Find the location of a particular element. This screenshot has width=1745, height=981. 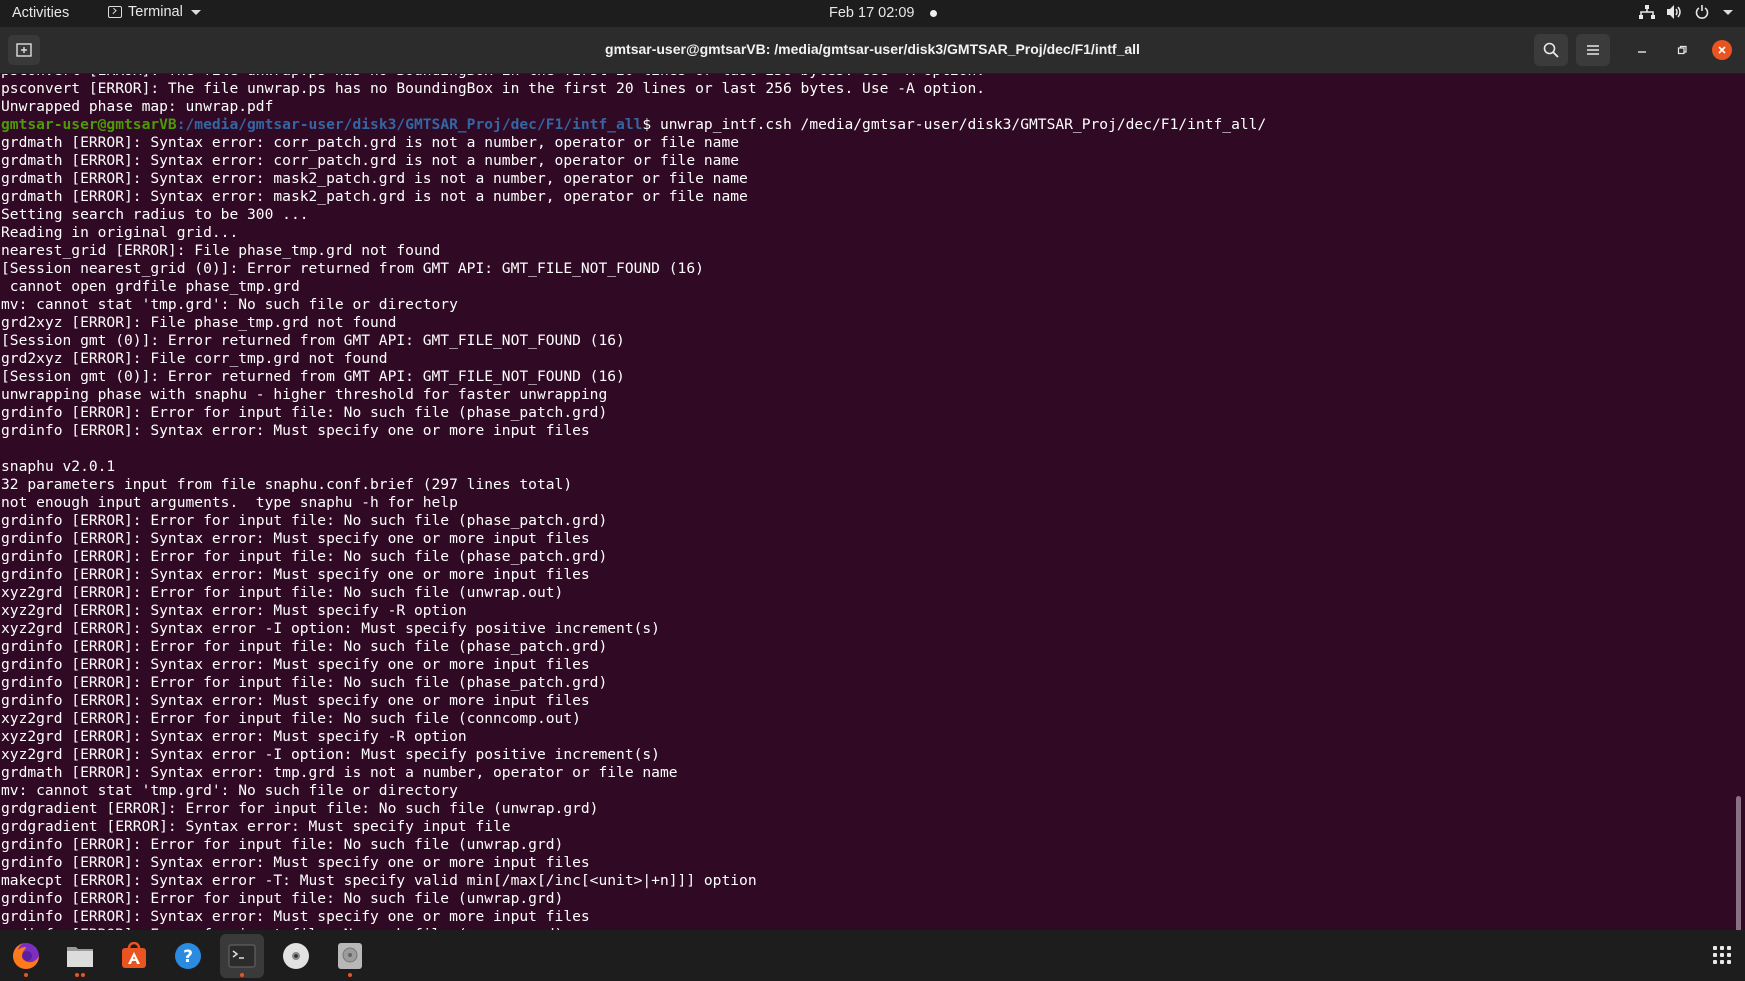

app-menu-label: Terminal is located at coordinates (155, 12).